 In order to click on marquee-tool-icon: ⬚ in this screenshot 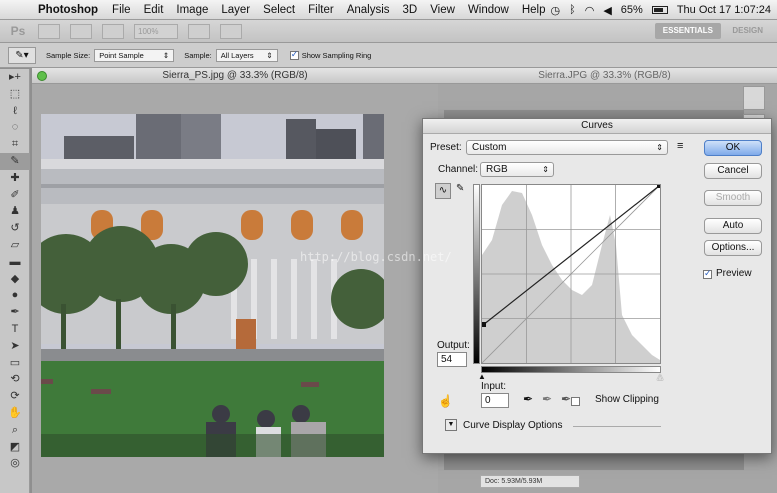, I will do `click(15, 94)`.